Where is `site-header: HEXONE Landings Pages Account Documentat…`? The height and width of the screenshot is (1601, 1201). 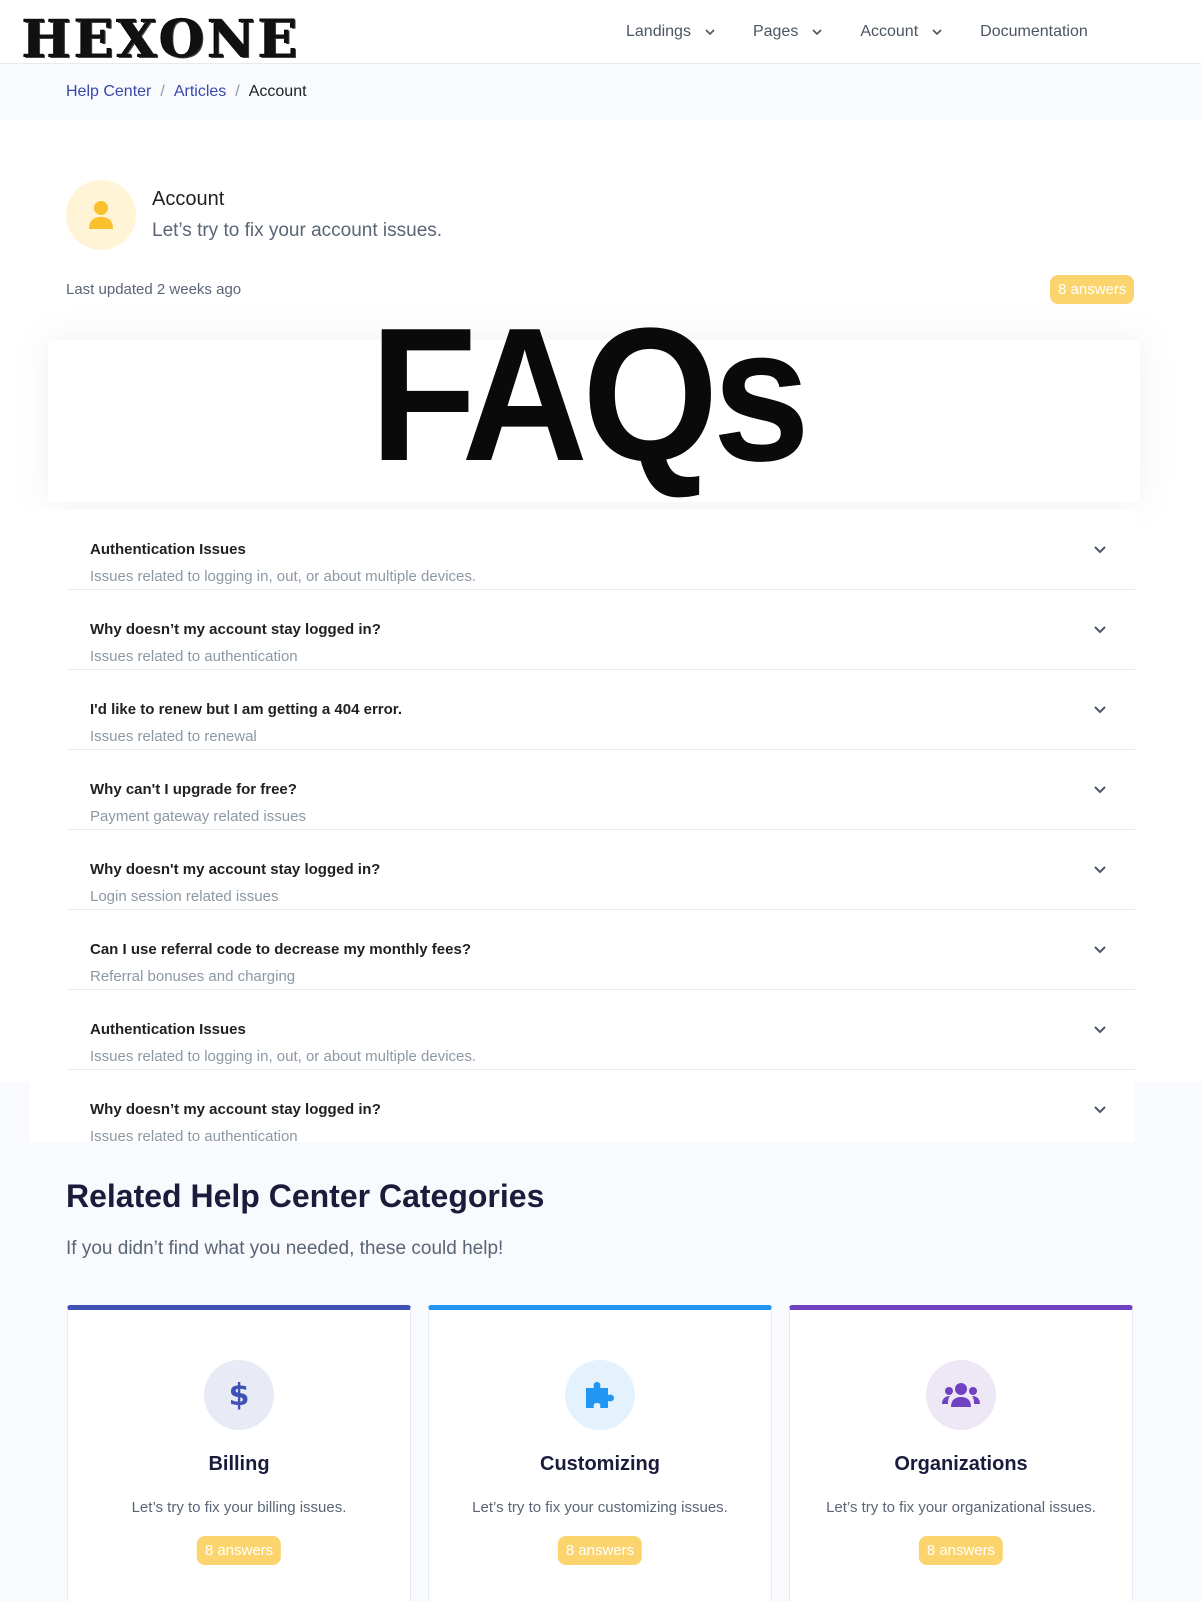
site-header: HEXONE Landings Pages Account Documentat… is located at coordinates (600, 33).